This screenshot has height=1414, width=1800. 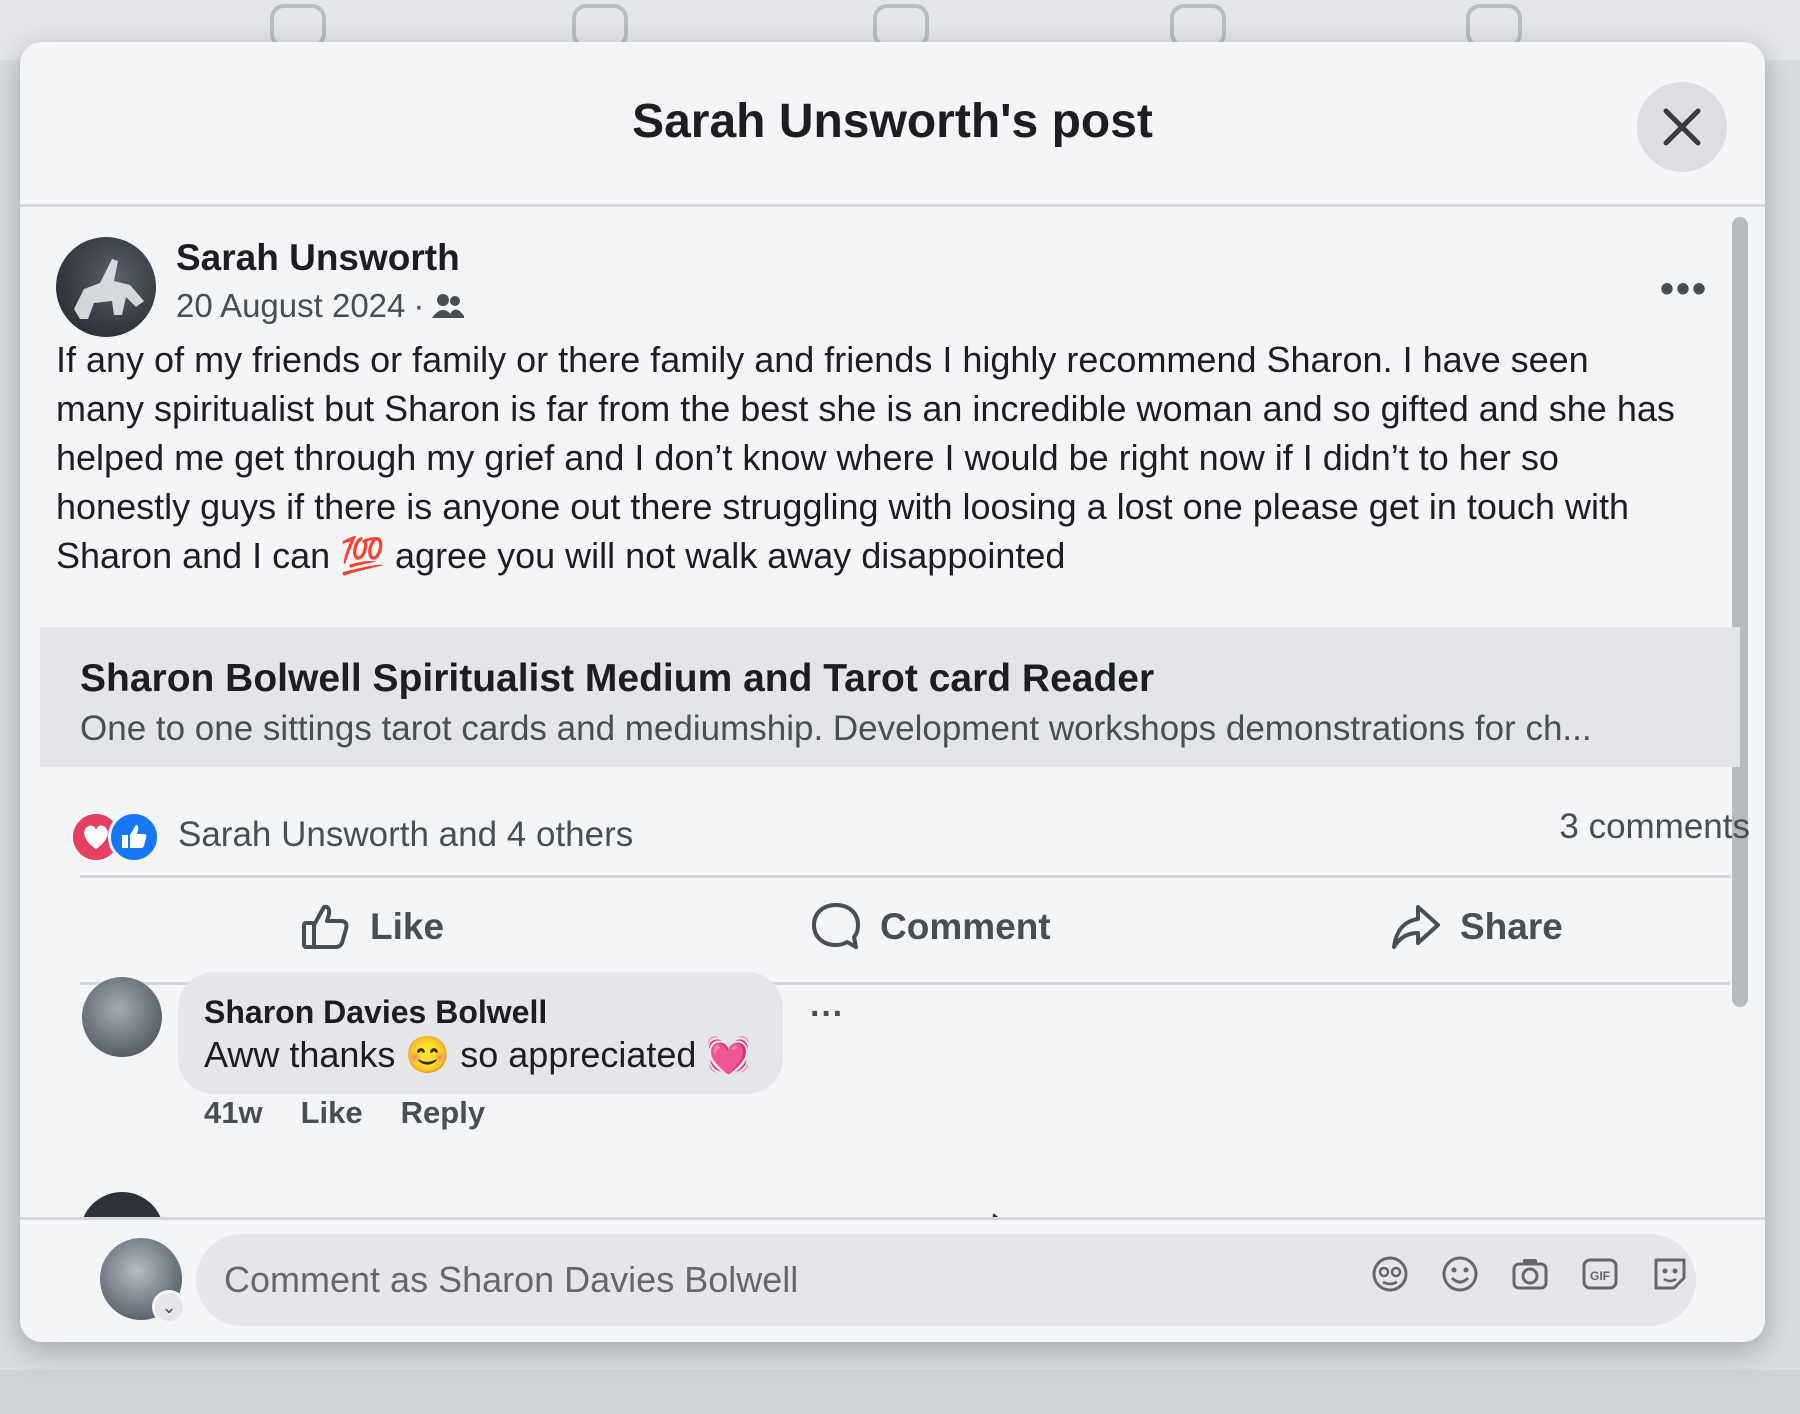 I want to click on sticker-icon, so click(x=1670, y=1274).